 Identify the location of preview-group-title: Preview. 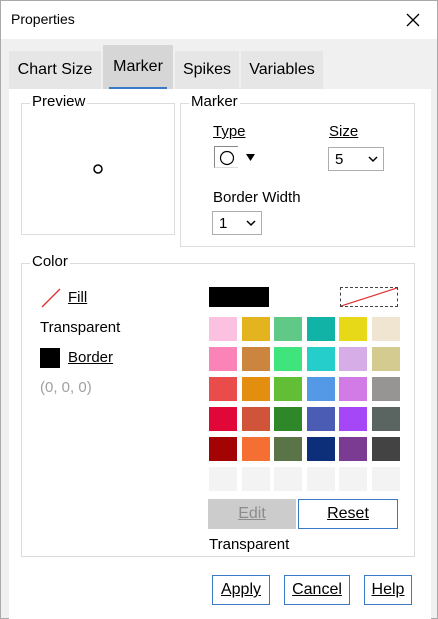
(59, 101).